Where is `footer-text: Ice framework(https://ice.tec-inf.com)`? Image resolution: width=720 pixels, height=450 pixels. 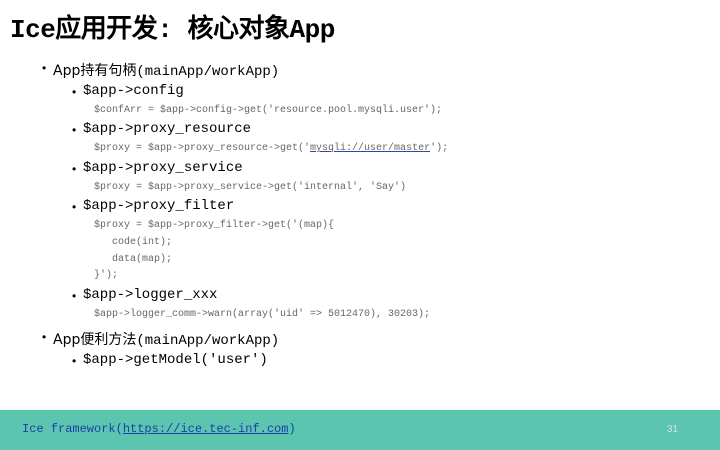 footer-text: Ice framework(https://ice.tec-inf.com) is located at coordinates (159, 429).